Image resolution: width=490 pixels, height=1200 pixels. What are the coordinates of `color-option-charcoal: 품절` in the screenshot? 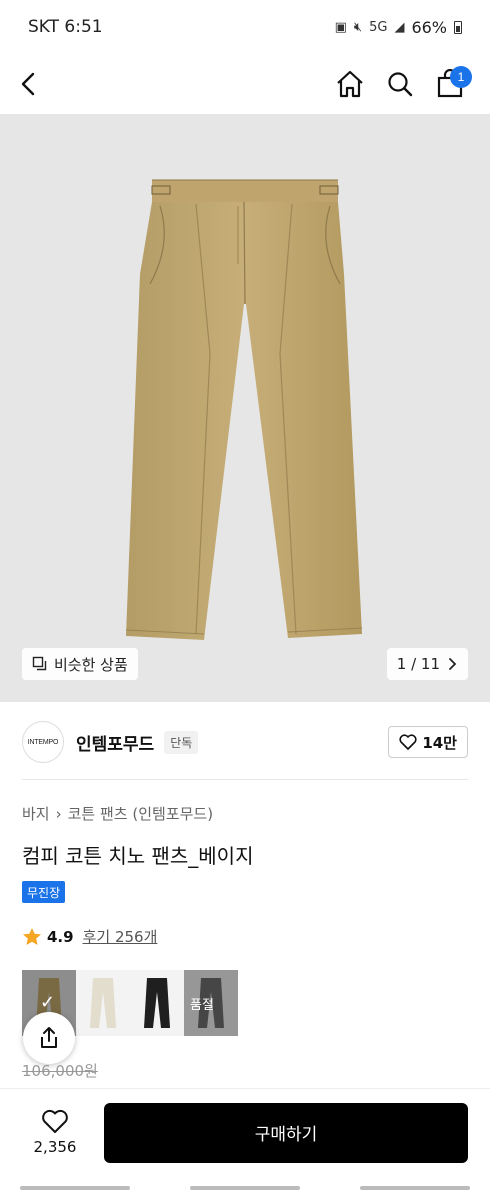 It's located at (211, 1003).